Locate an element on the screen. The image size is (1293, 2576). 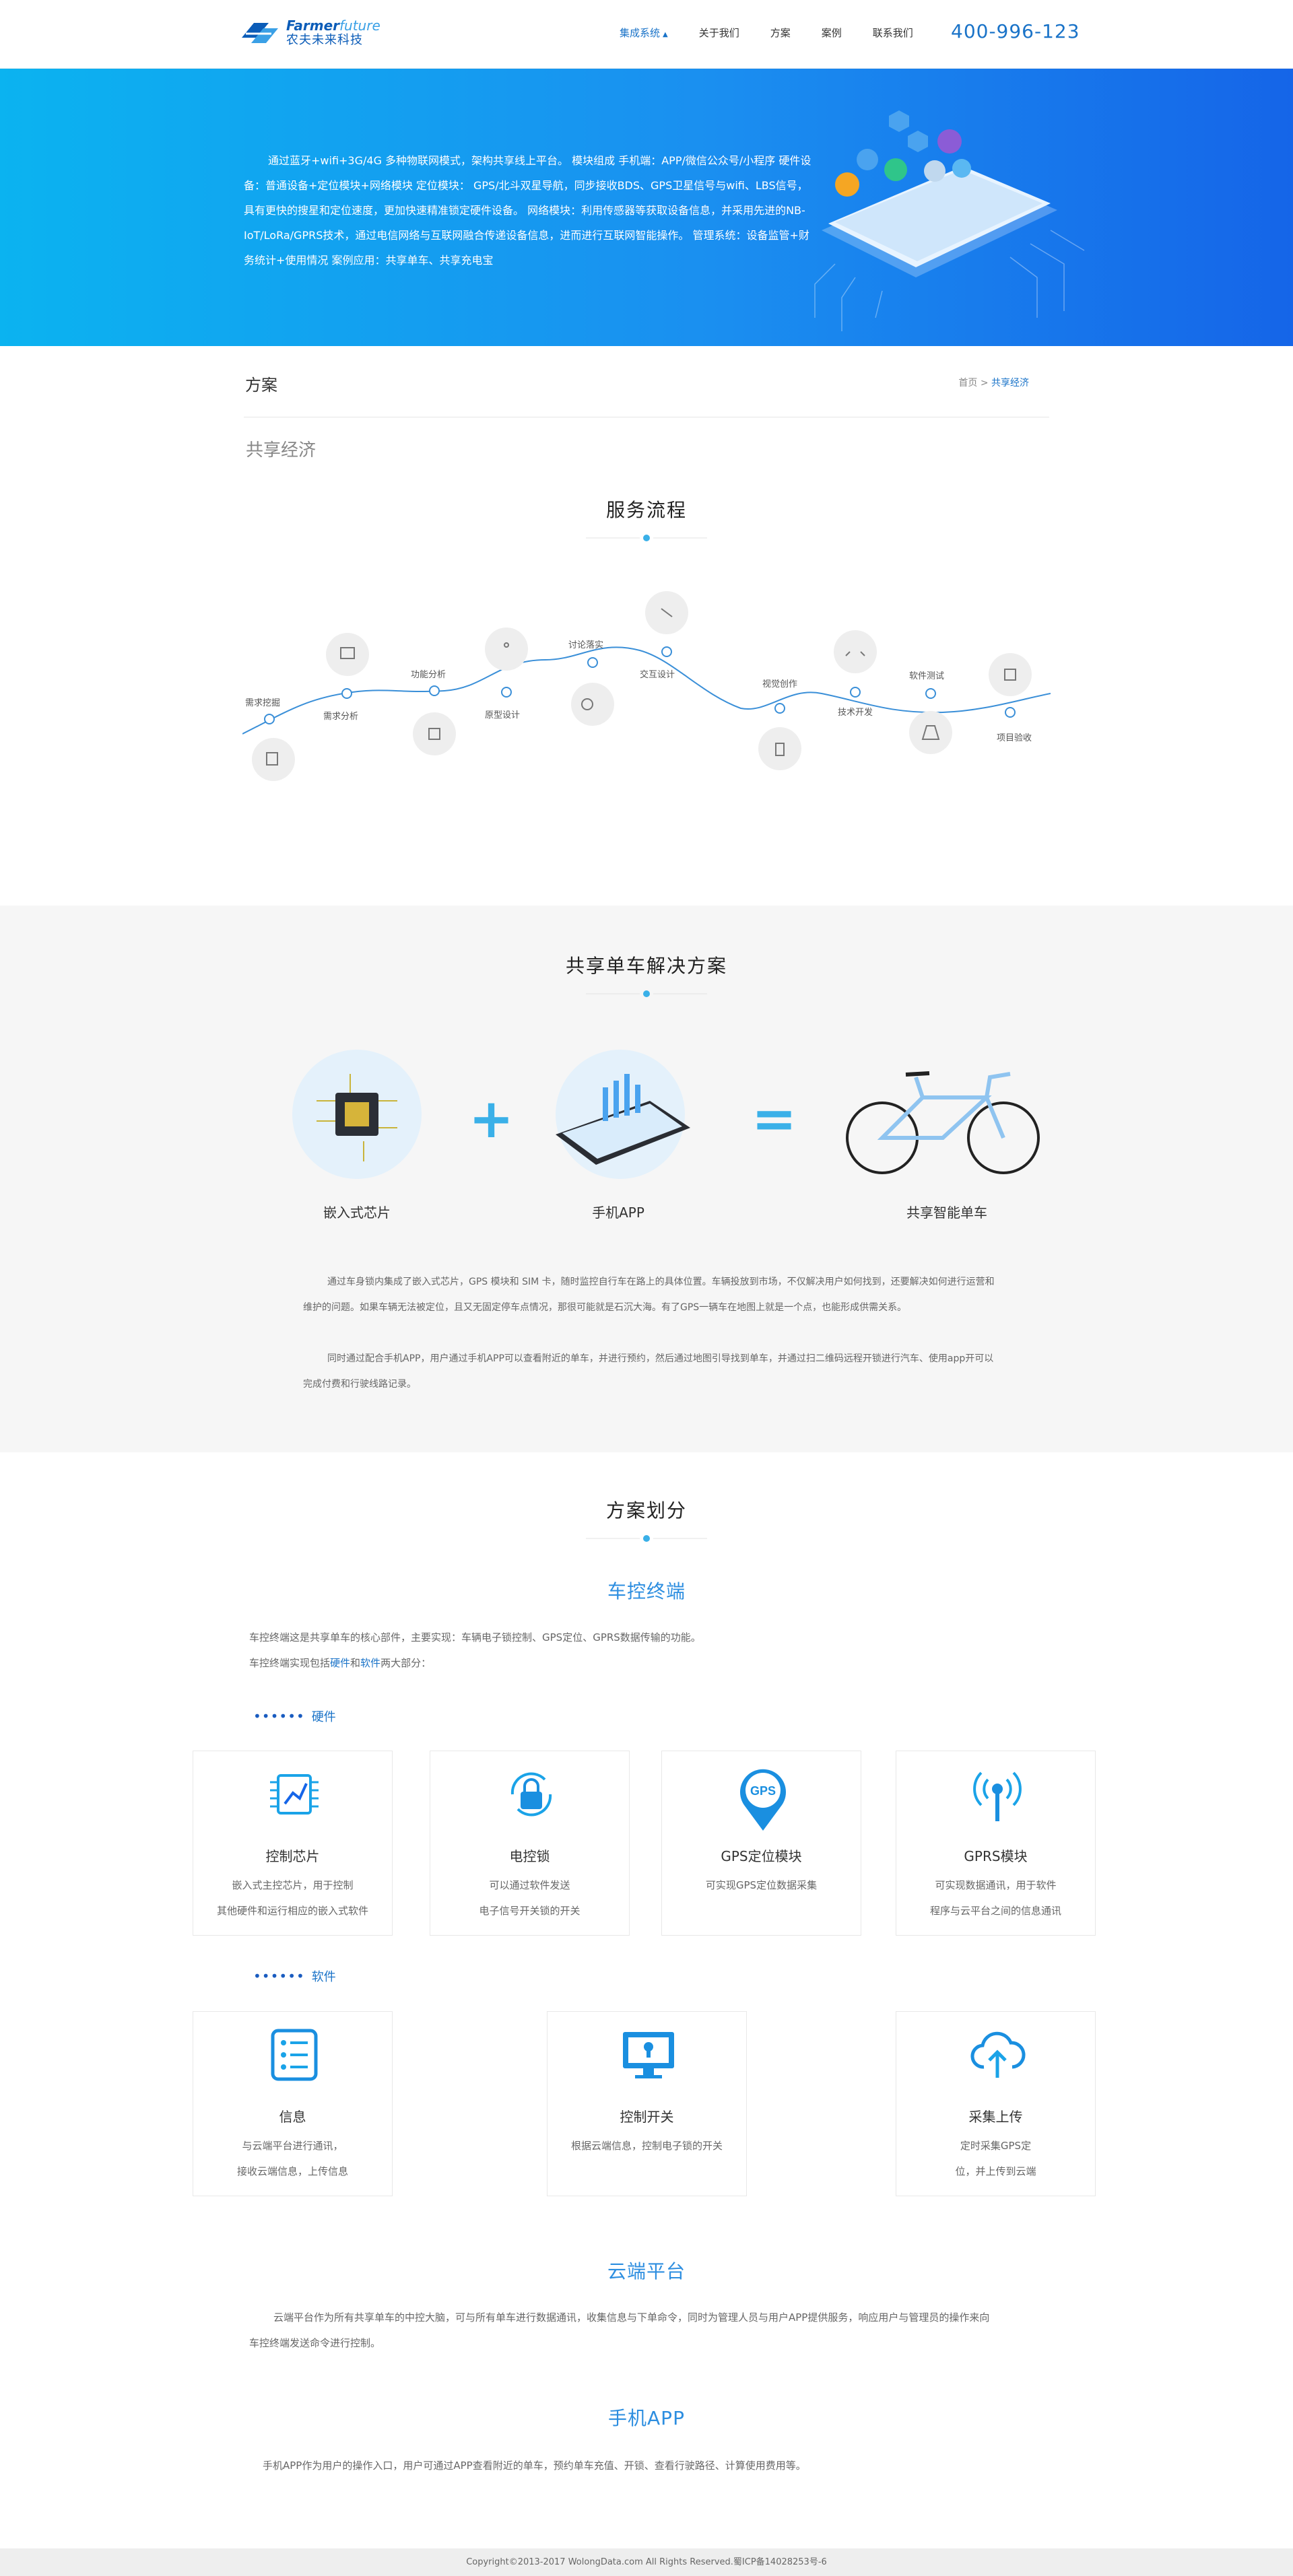
flow-icons is located at coordinates (642, 686).